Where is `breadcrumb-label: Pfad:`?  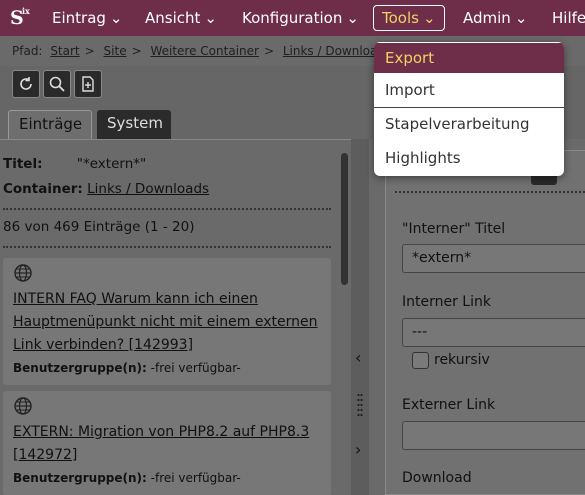
breadcrumb-label: Pfad: is located at coordinates (27, 51).